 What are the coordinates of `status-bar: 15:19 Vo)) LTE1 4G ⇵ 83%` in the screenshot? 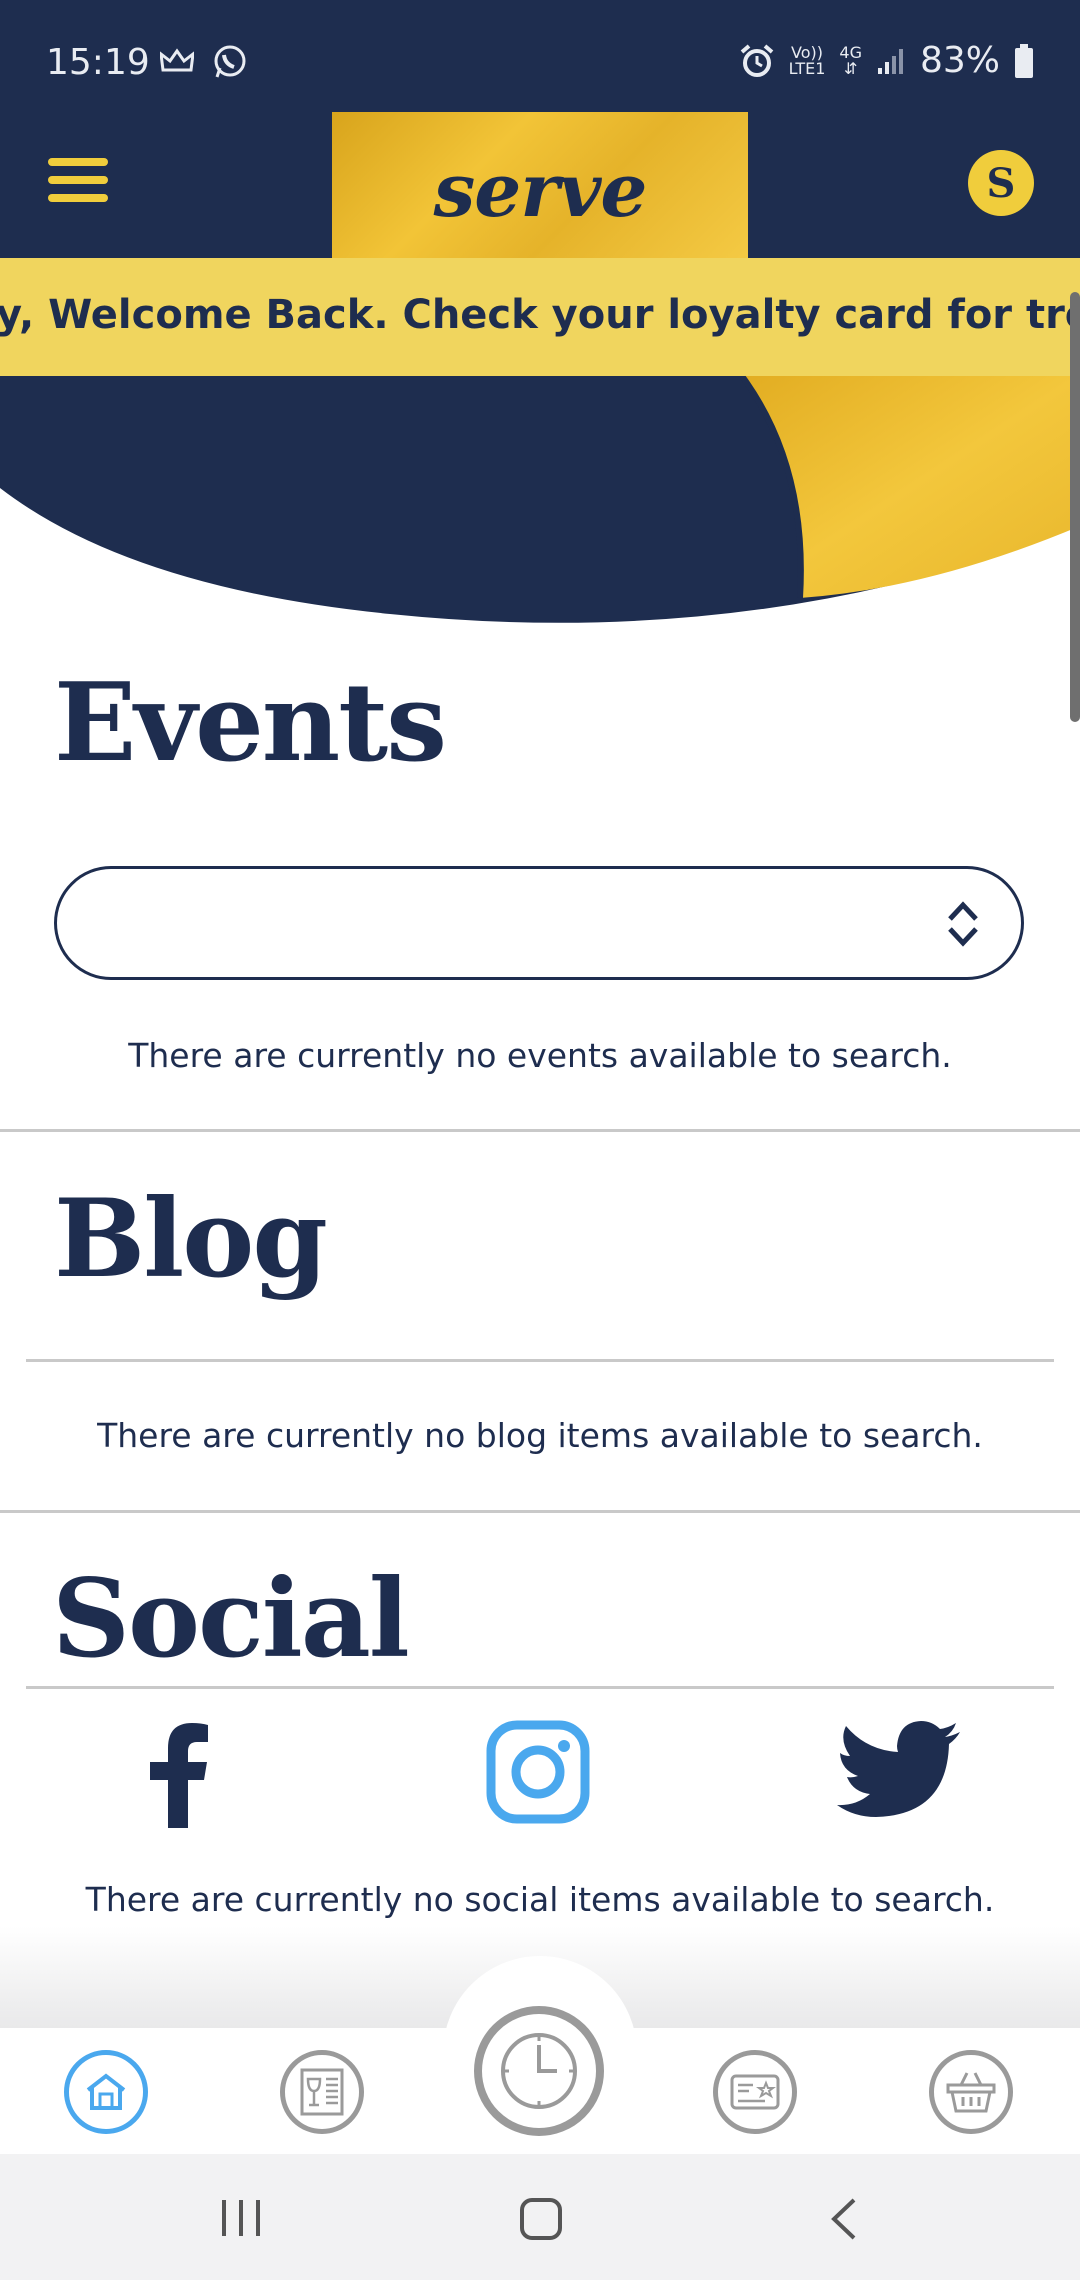 It's located at (540, 56).